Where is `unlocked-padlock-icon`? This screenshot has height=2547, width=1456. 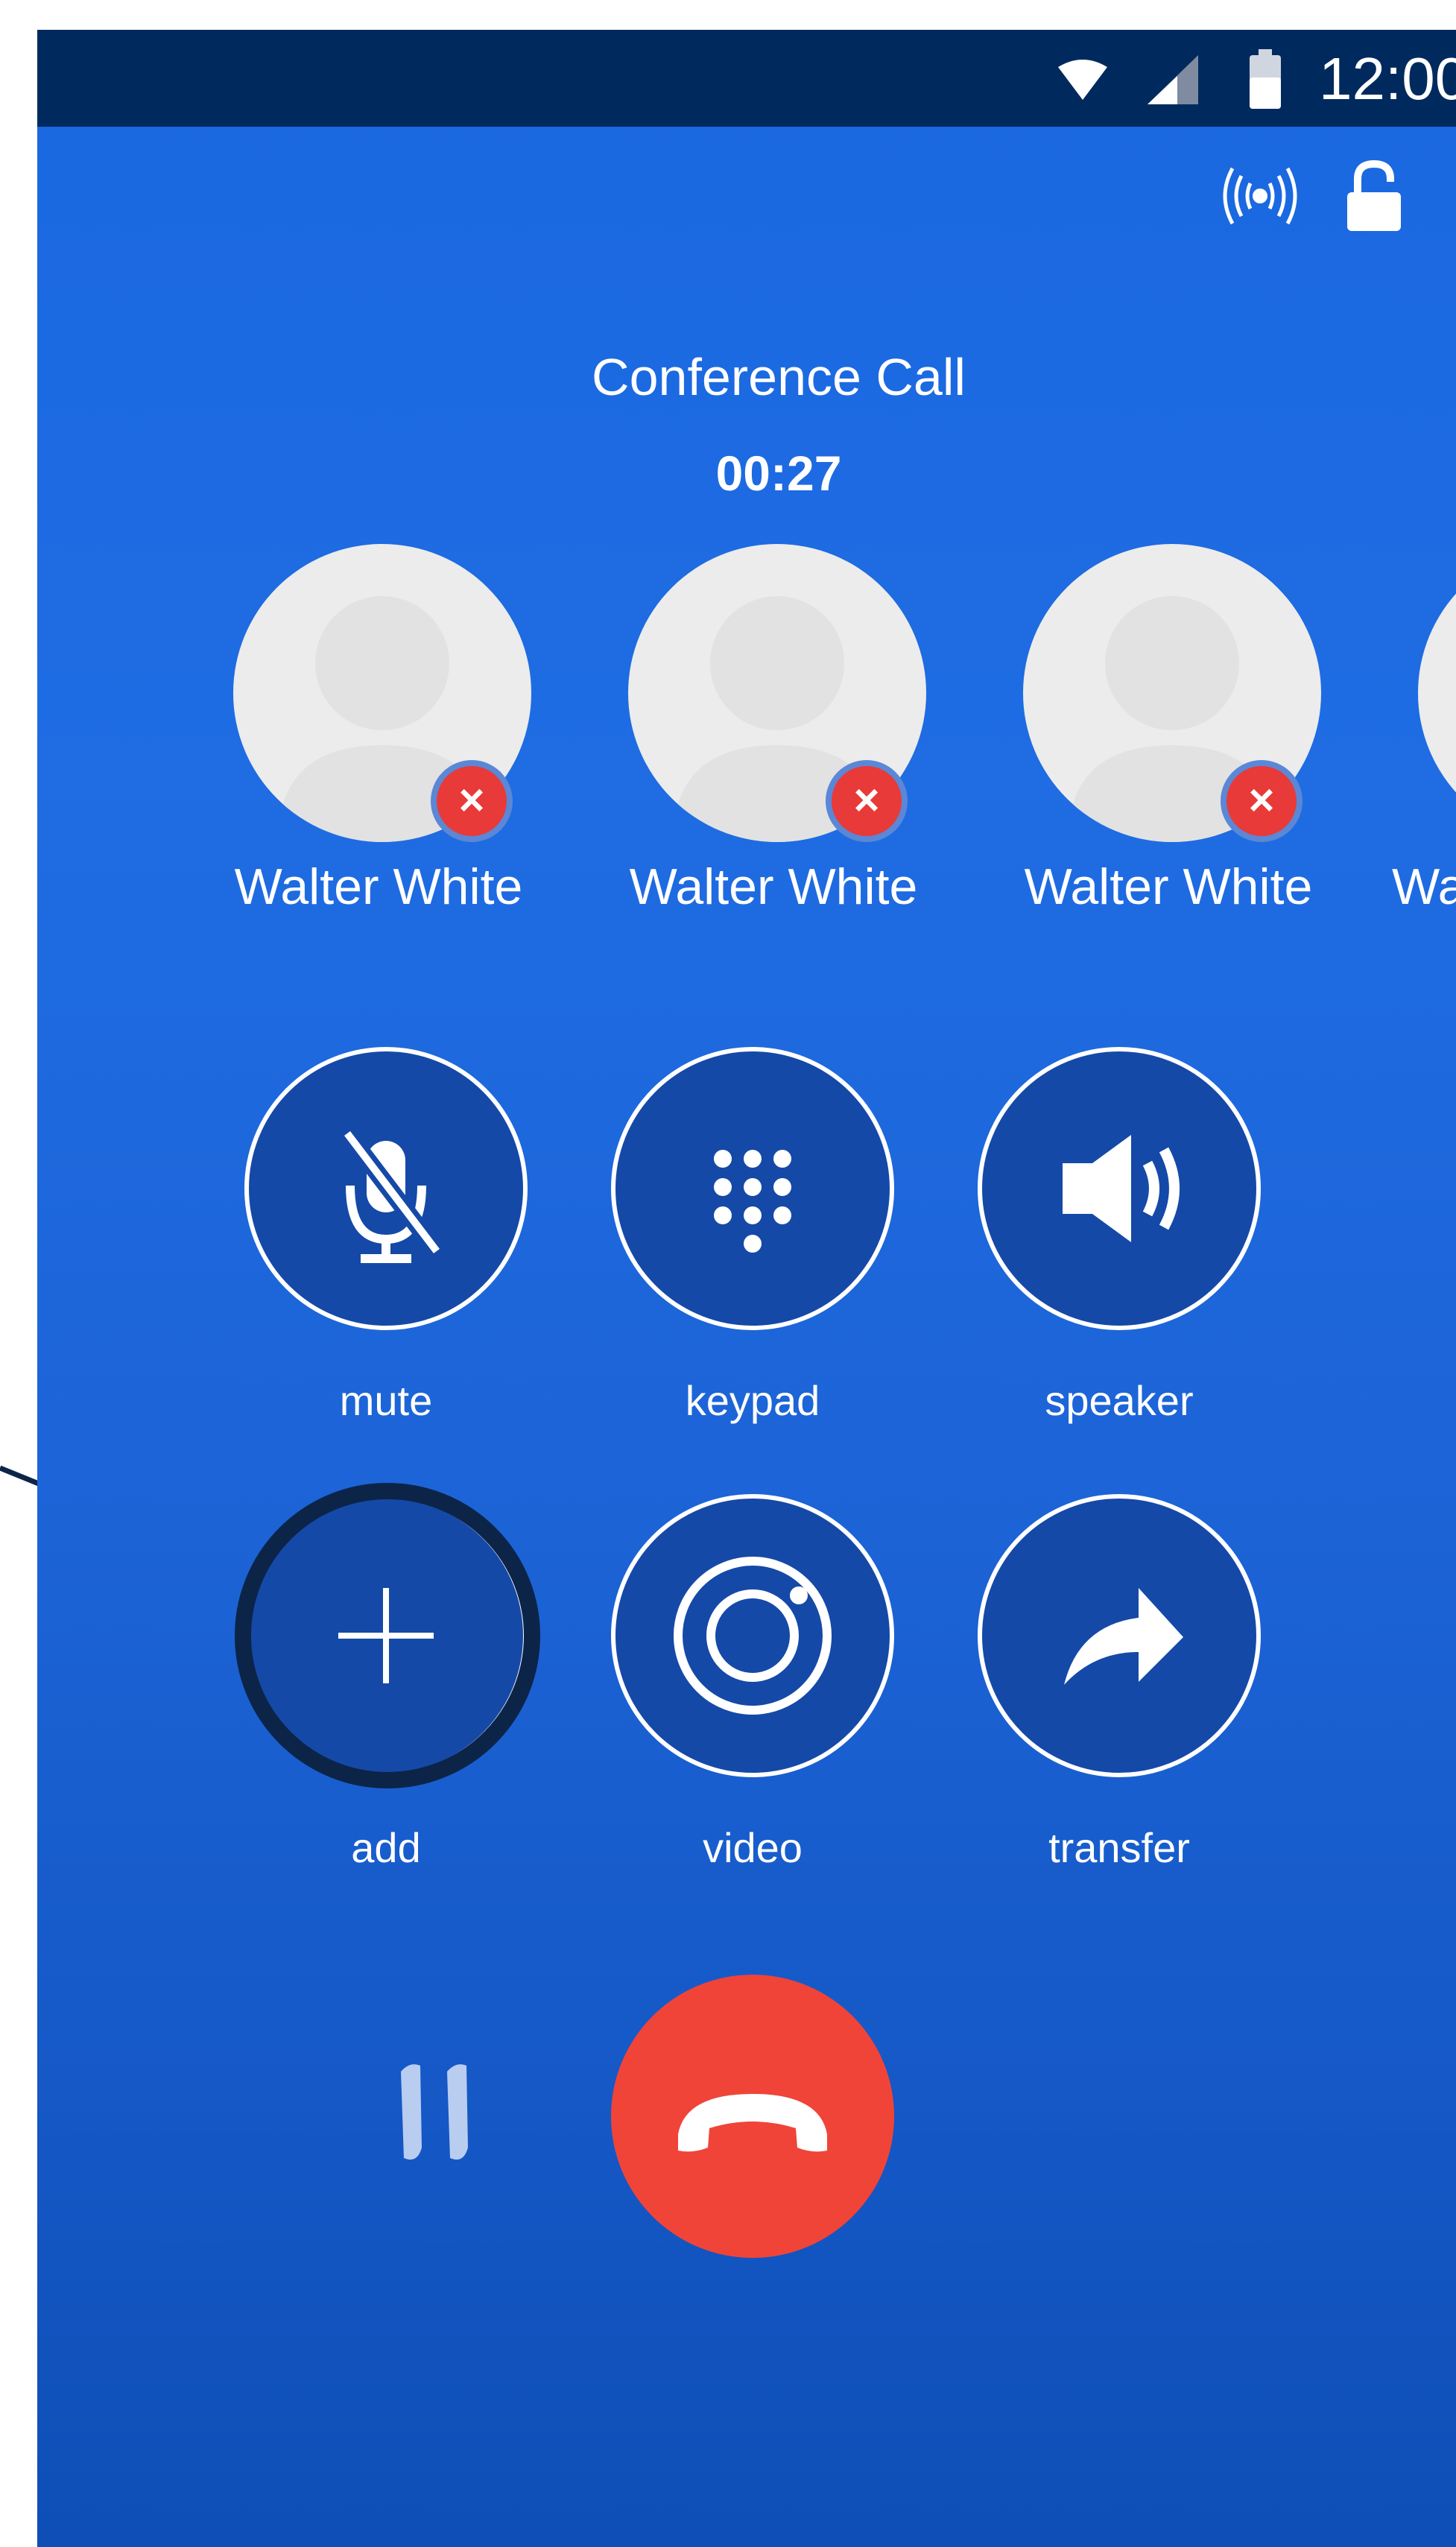 unlocked-padlock-icon is located at coordinates (1374, 195).